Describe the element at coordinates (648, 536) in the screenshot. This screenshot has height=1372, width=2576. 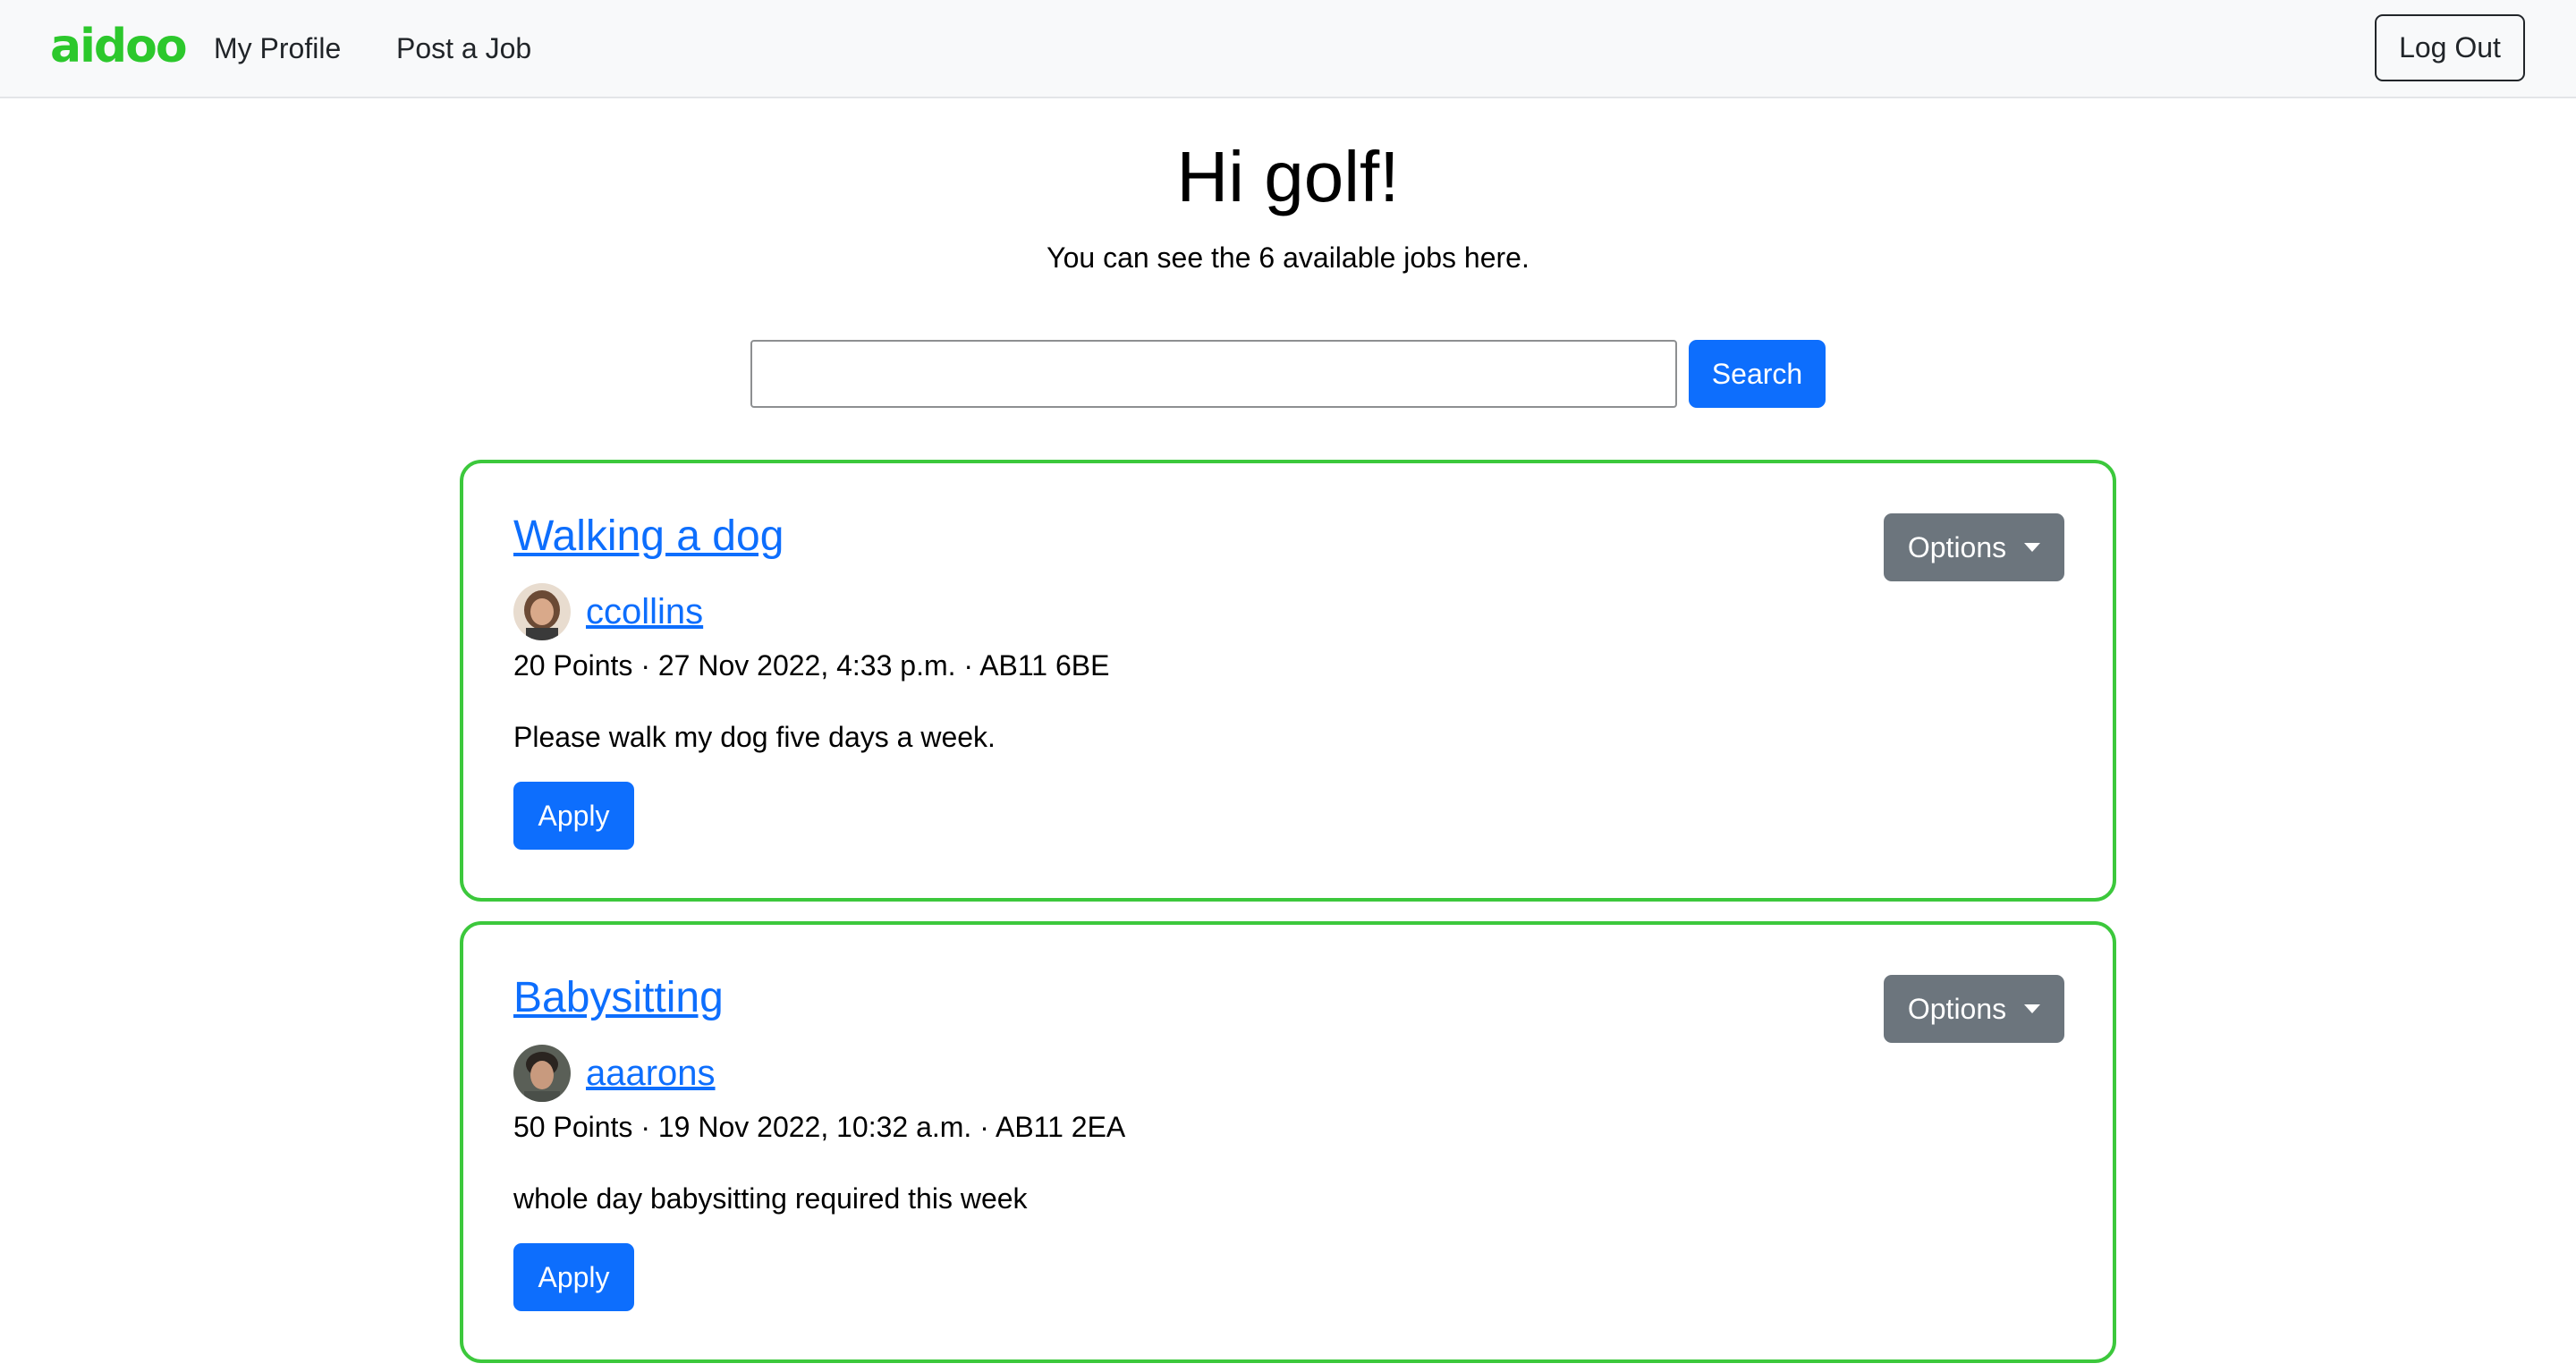
I see `job-title-link: Walking a dog` at that location.